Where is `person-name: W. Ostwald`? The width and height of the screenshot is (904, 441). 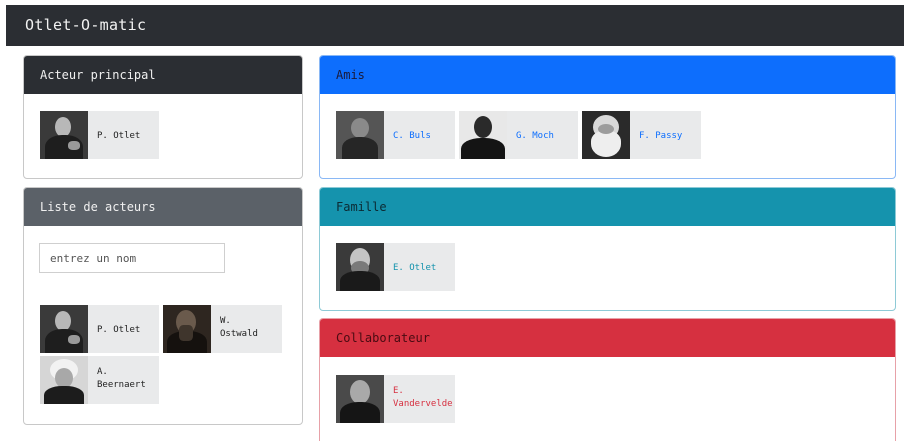 person-name: W. Ostwald is located at coordinates (239, 327).